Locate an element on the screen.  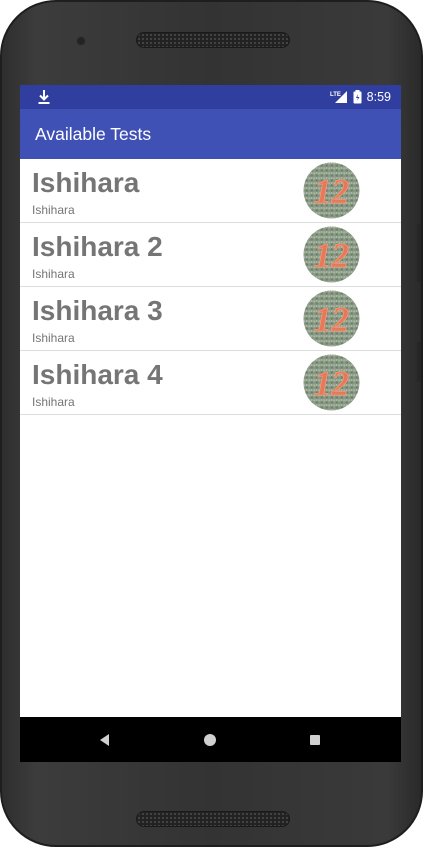
front-camera is located at coordinates (81, 41).